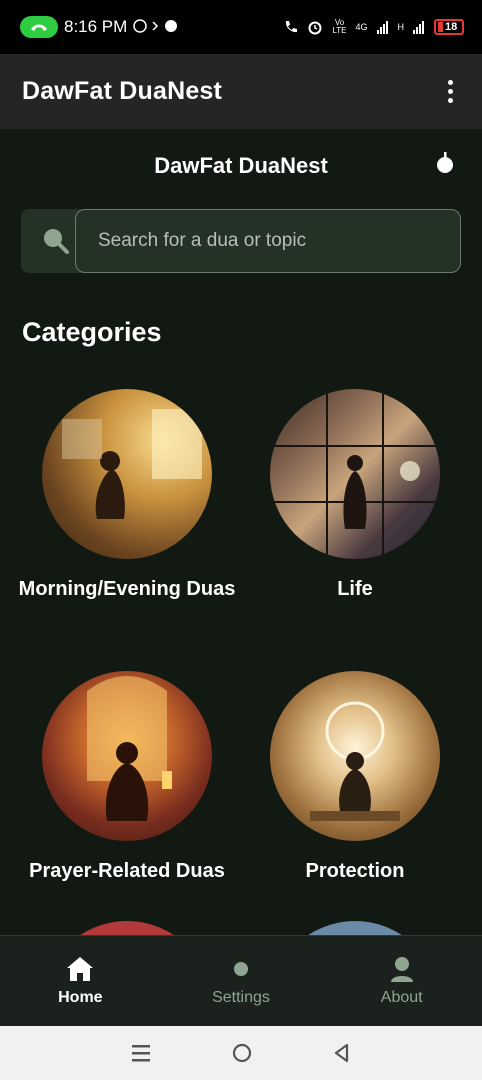  I want to click on settings-dot-icon, so click(241, 969).